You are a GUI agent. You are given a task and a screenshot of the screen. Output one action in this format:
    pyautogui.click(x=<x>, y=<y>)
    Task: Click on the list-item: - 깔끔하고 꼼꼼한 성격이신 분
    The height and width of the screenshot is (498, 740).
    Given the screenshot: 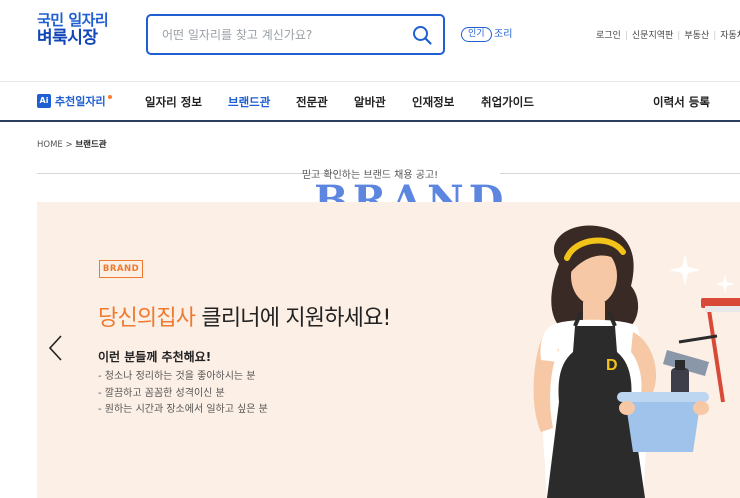 What is the action you would take?
    pyautogui.click(x=161, y=393)
    